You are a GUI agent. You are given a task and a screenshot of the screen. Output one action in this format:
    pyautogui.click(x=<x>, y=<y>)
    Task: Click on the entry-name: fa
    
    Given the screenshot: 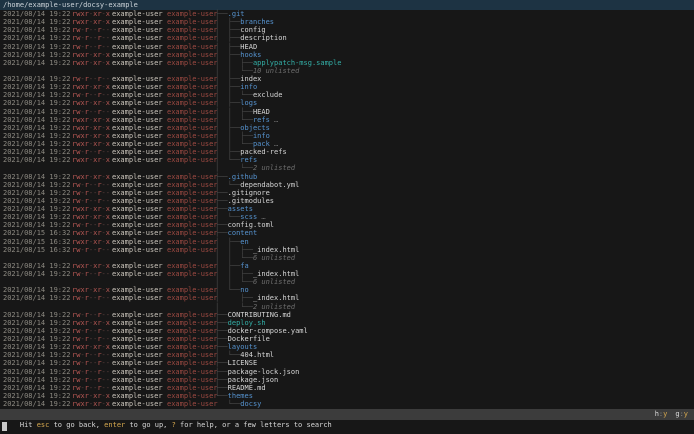 What is the action you would take?
    pyautogui.click(x=244, y=265)
    